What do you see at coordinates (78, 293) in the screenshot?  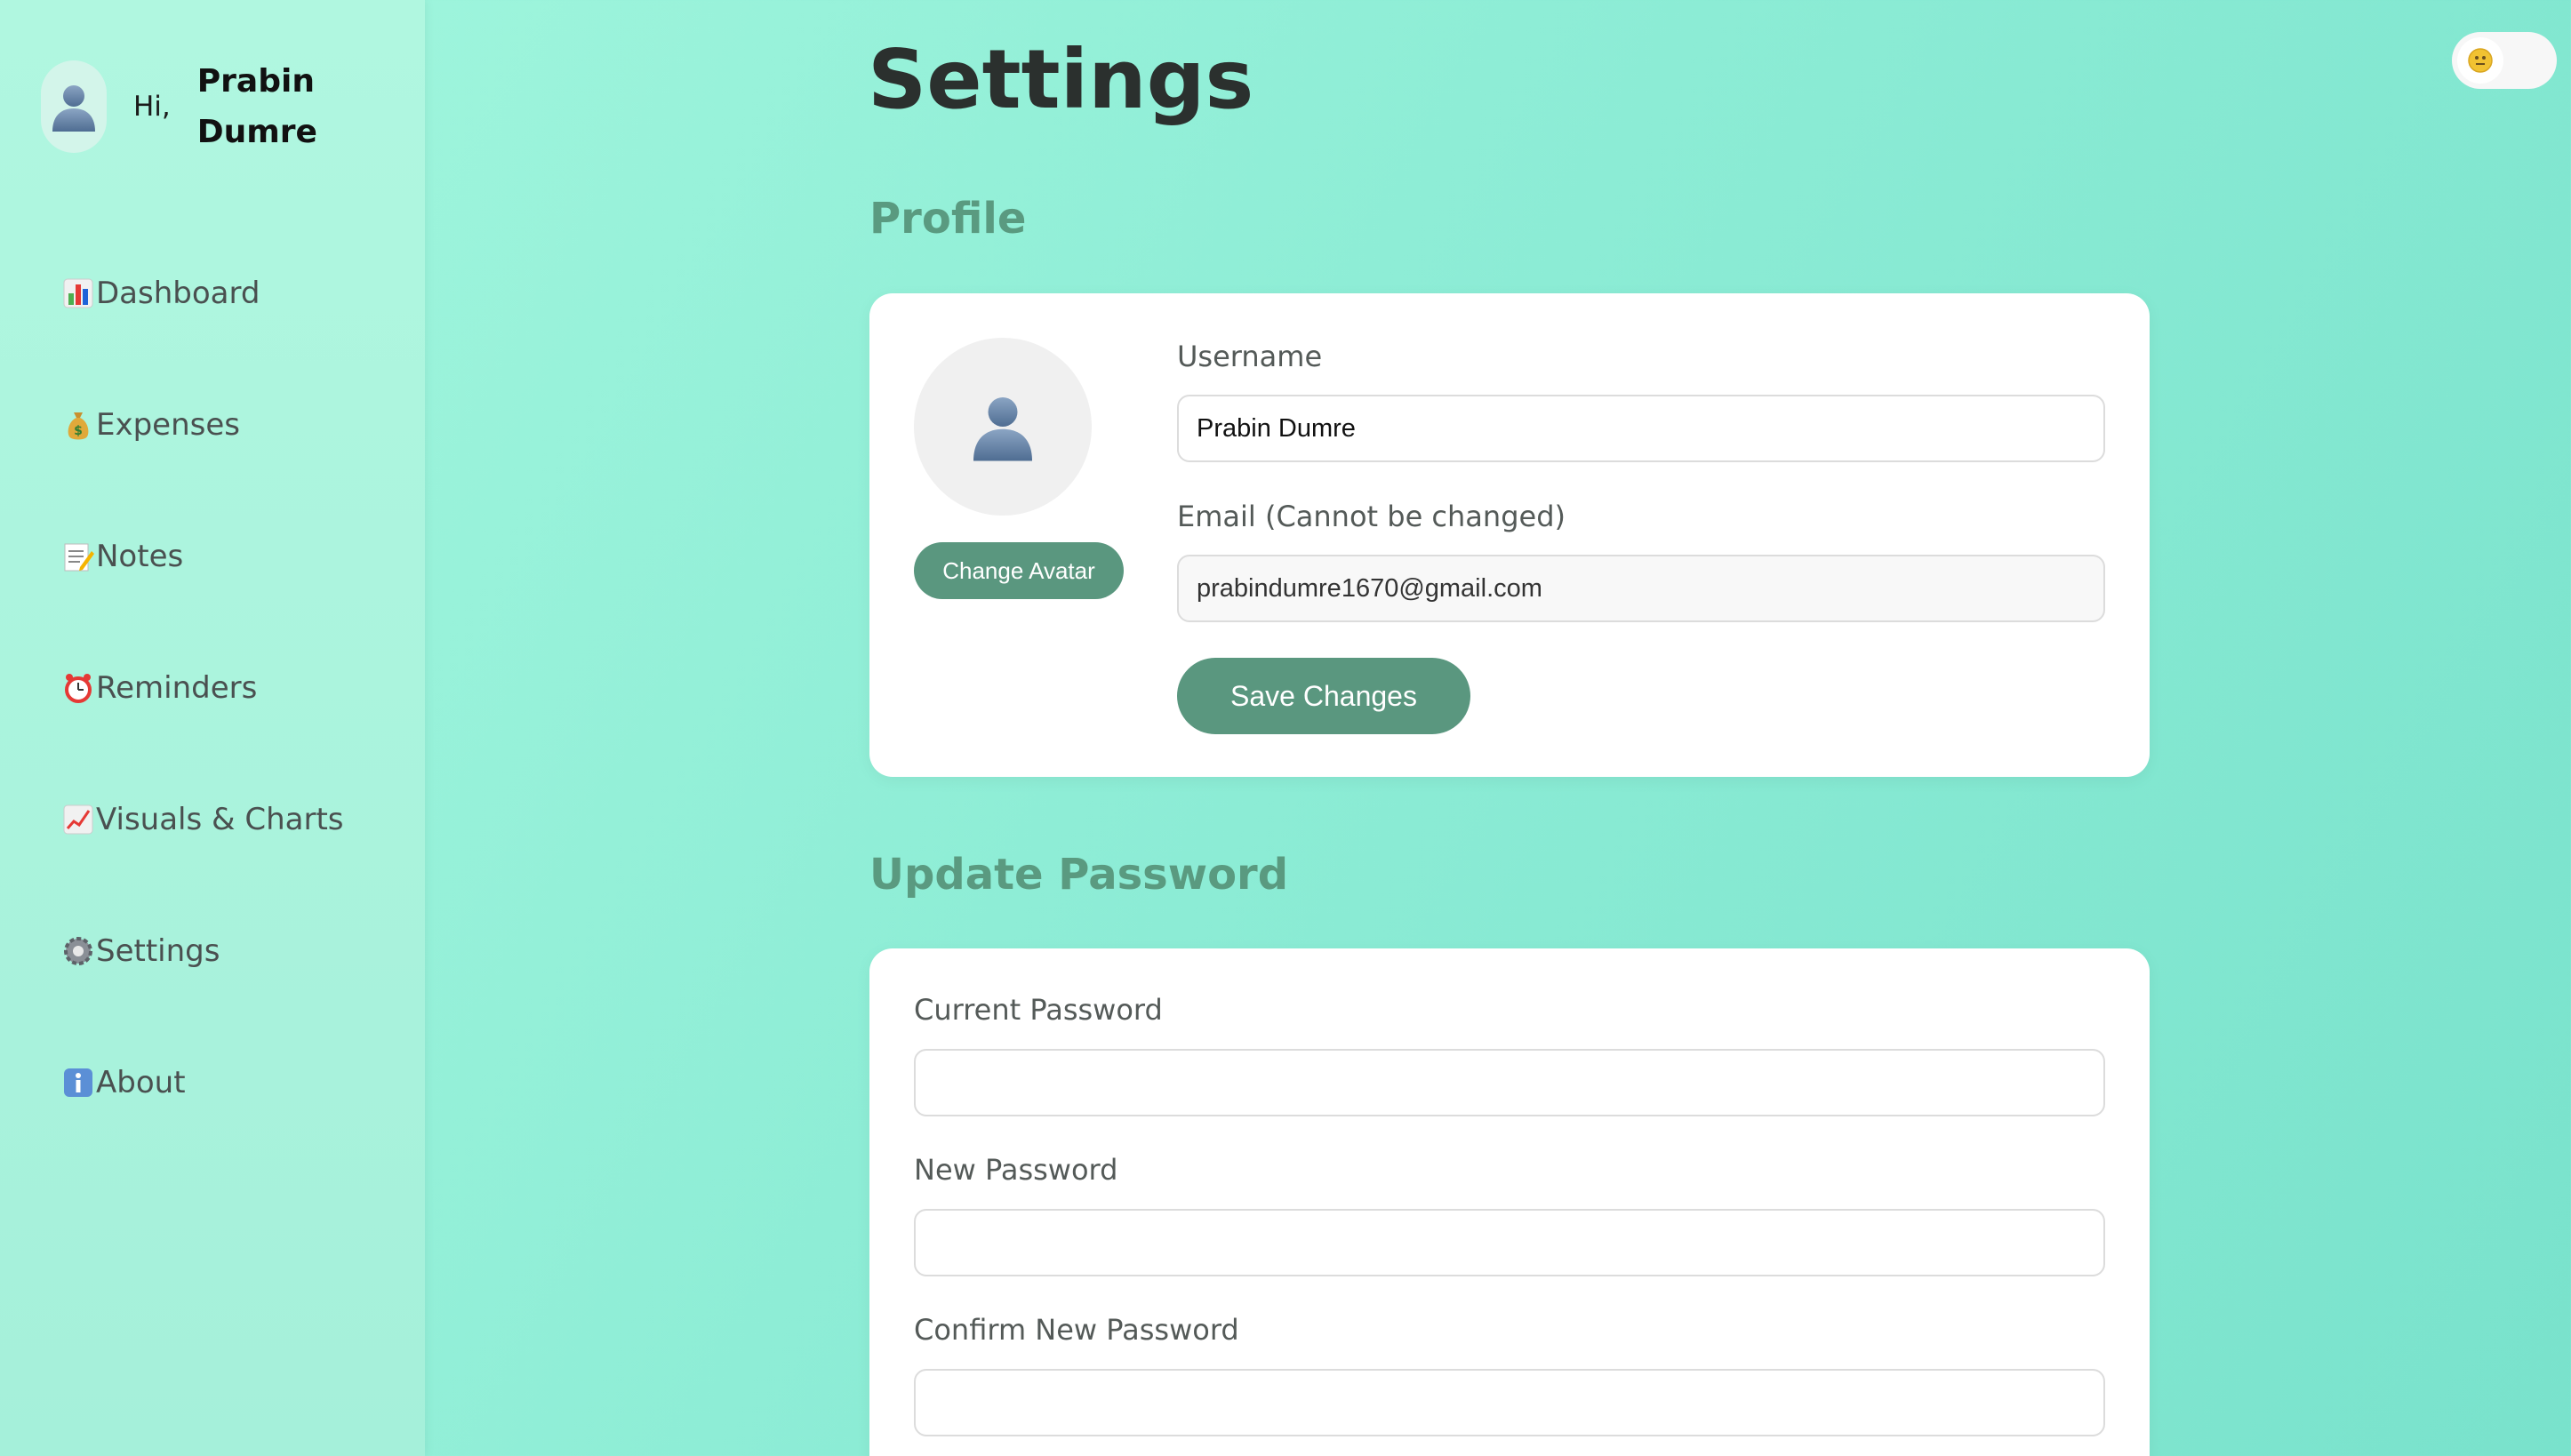 I see `bar-chart-icon` at bounding box center [78, 293].